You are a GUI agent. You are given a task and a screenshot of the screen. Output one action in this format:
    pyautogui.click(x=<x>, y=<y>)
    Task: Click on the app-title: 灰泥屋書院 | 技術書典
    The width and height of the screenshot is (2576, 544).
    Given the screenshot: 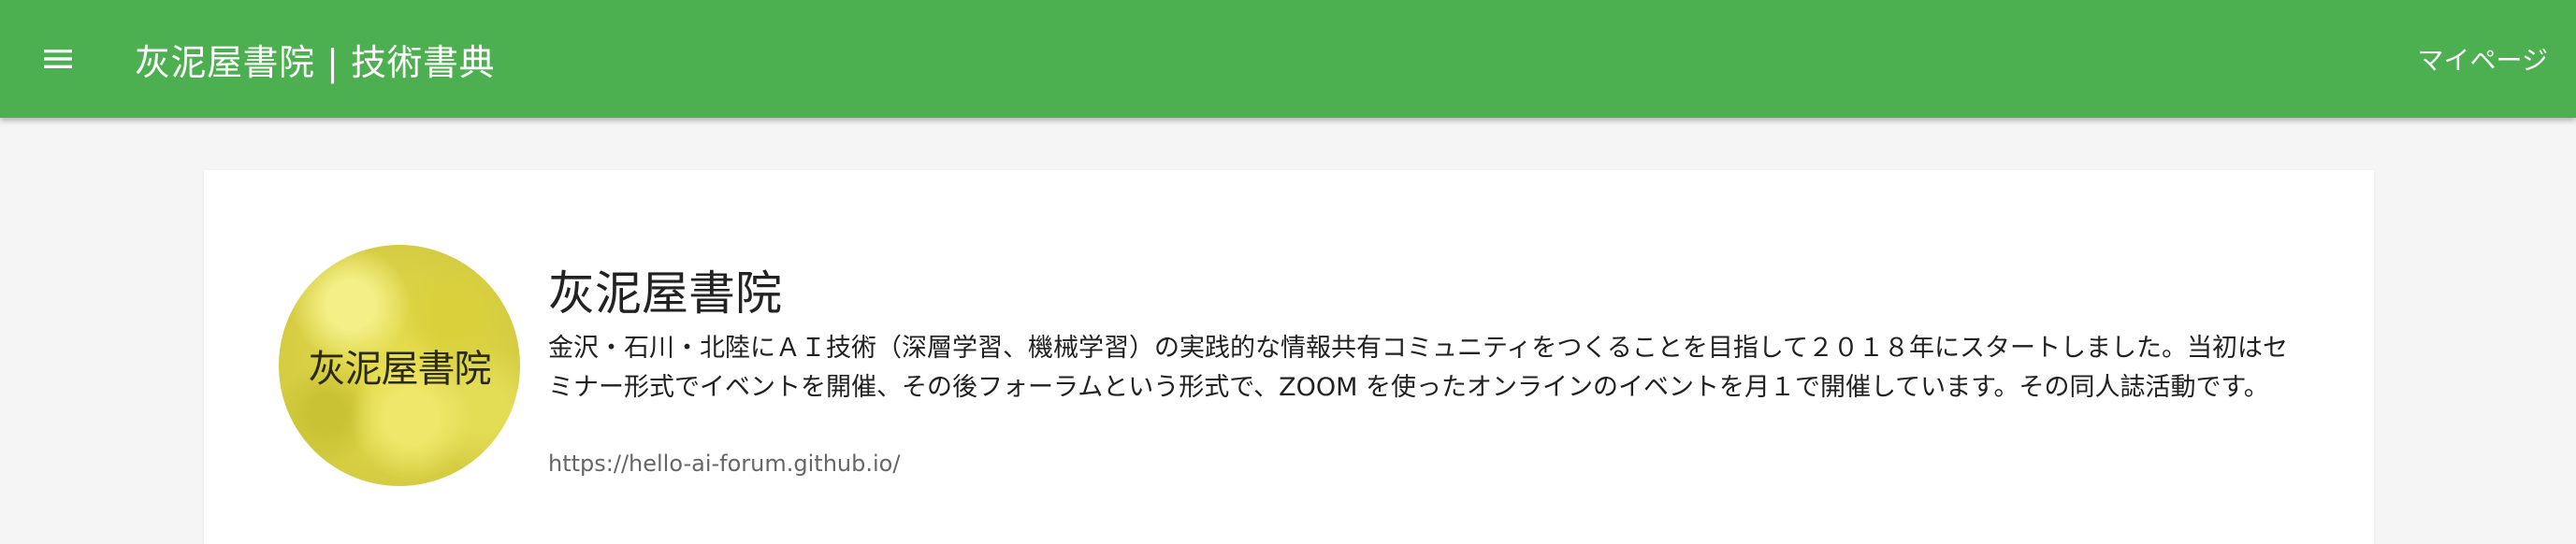 What is the action you would take?
    pyautogui.click(x=315, y=59)
    